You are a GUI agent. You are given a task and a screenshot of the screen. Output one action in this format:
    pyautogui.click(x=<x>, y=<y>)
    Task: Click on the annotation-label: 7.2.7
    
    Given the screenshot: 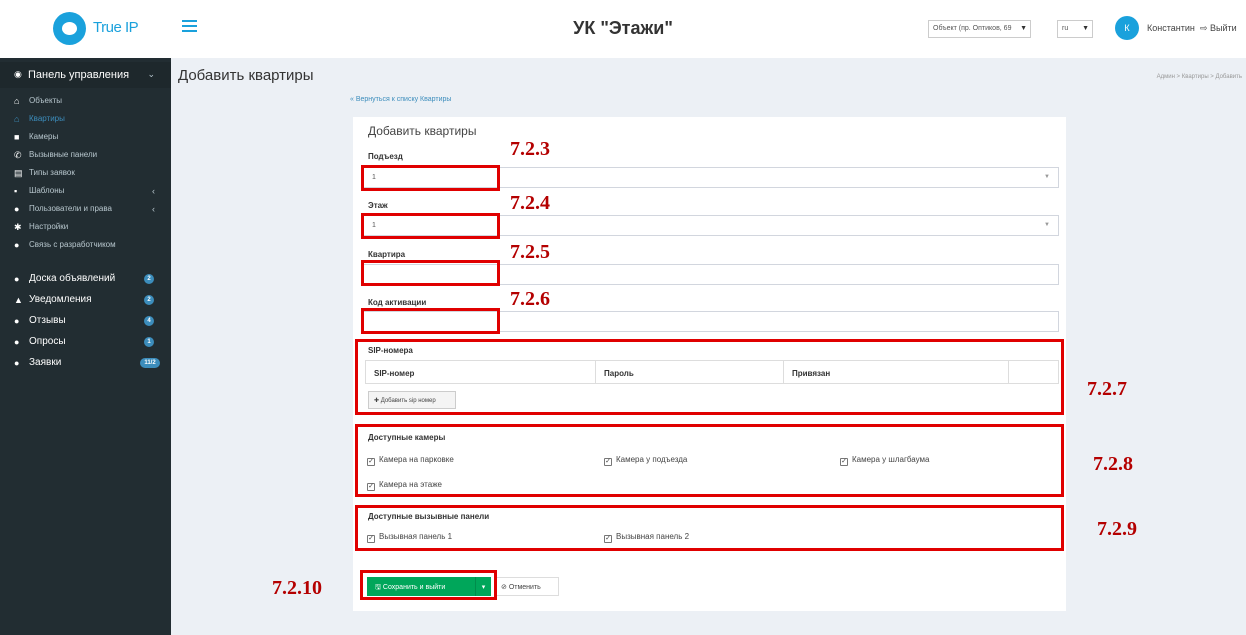 What is the action you would take?
    pyautogui.click(x=1107, y=389)
    